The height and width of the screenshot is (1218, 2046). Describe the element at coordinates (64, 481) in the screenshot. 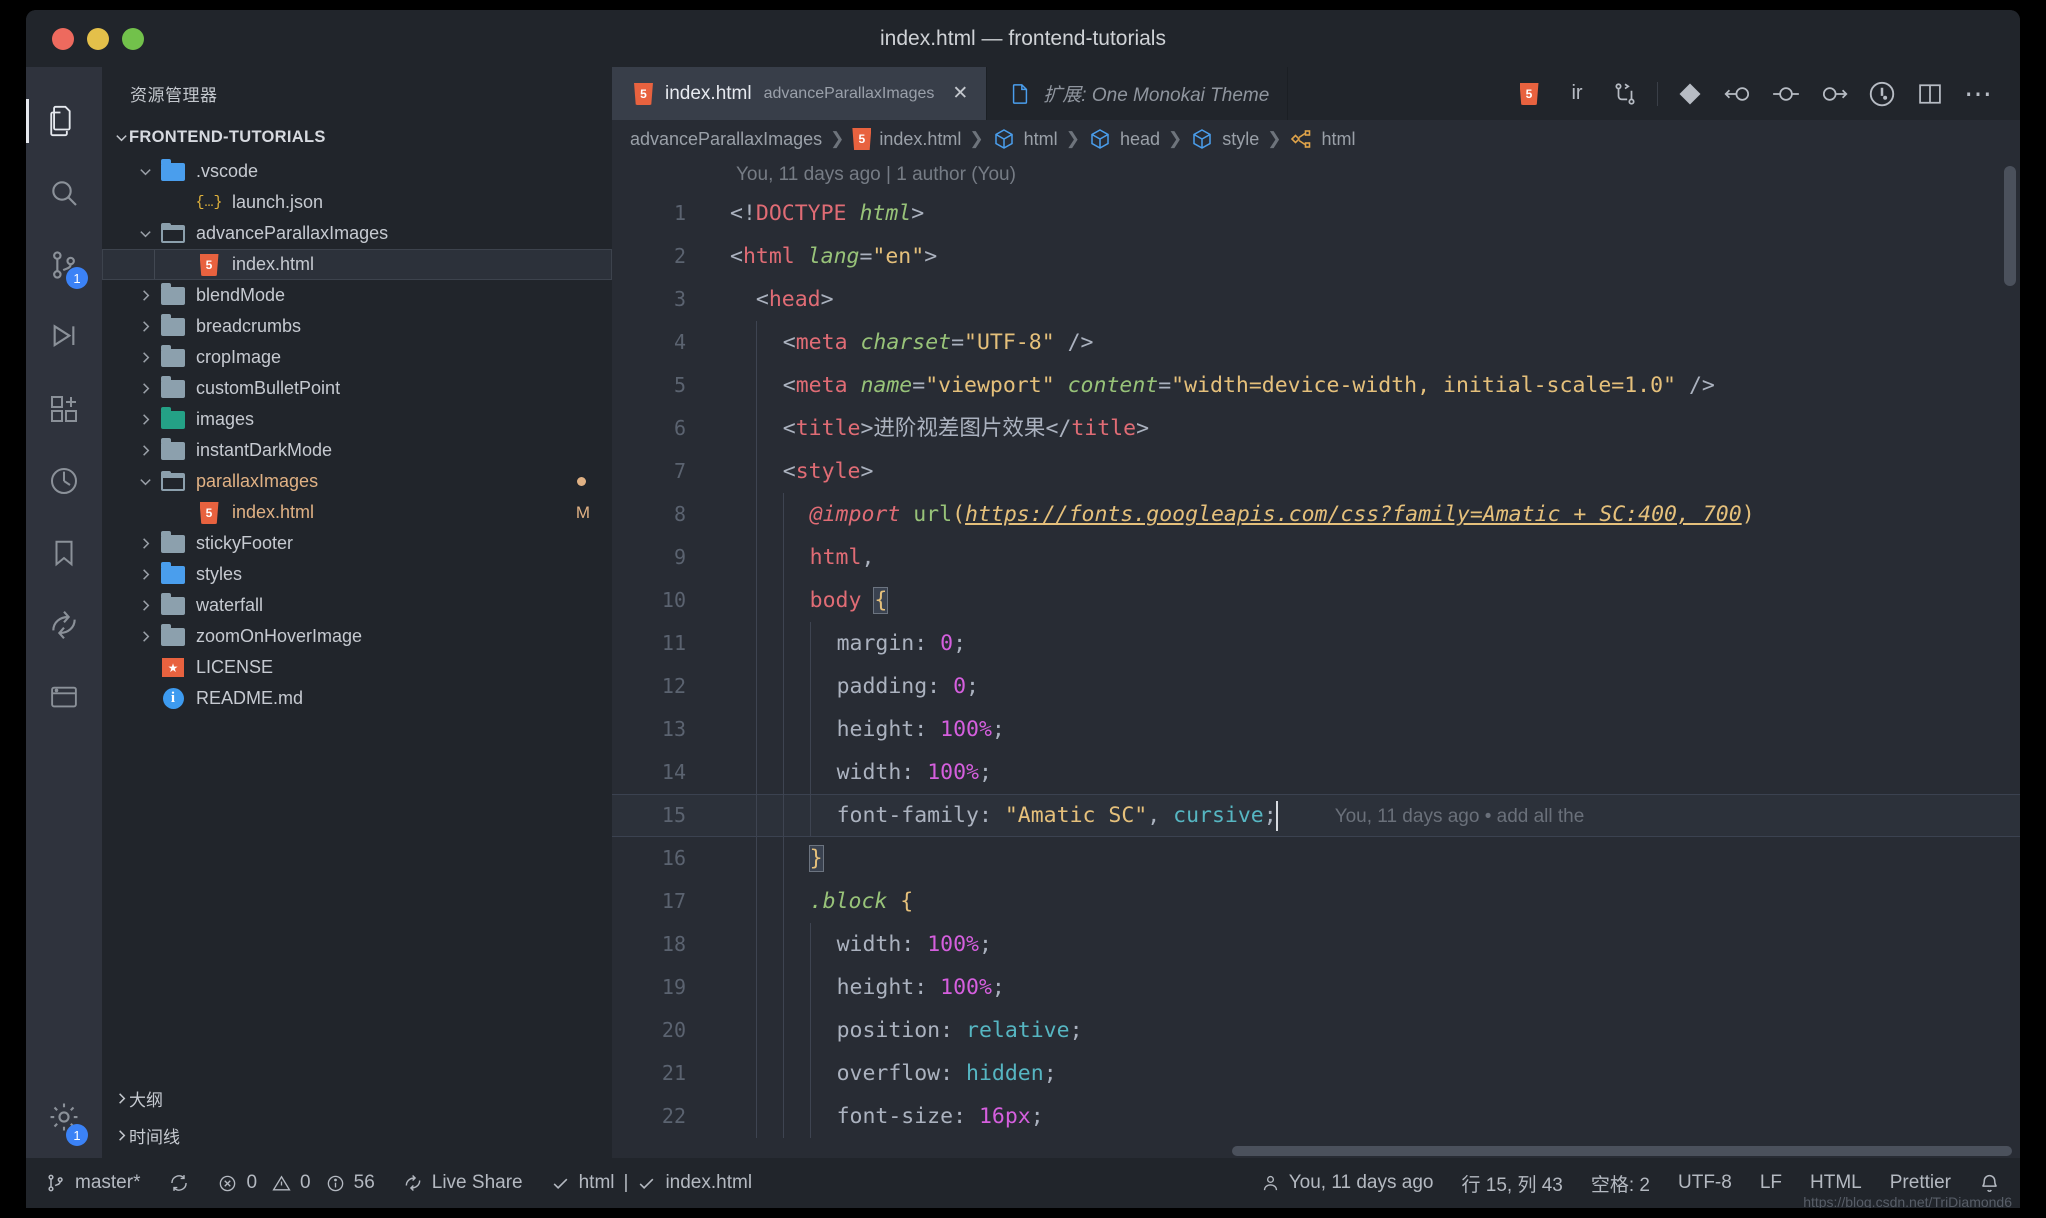

I see `activity-item-testing` at that location.